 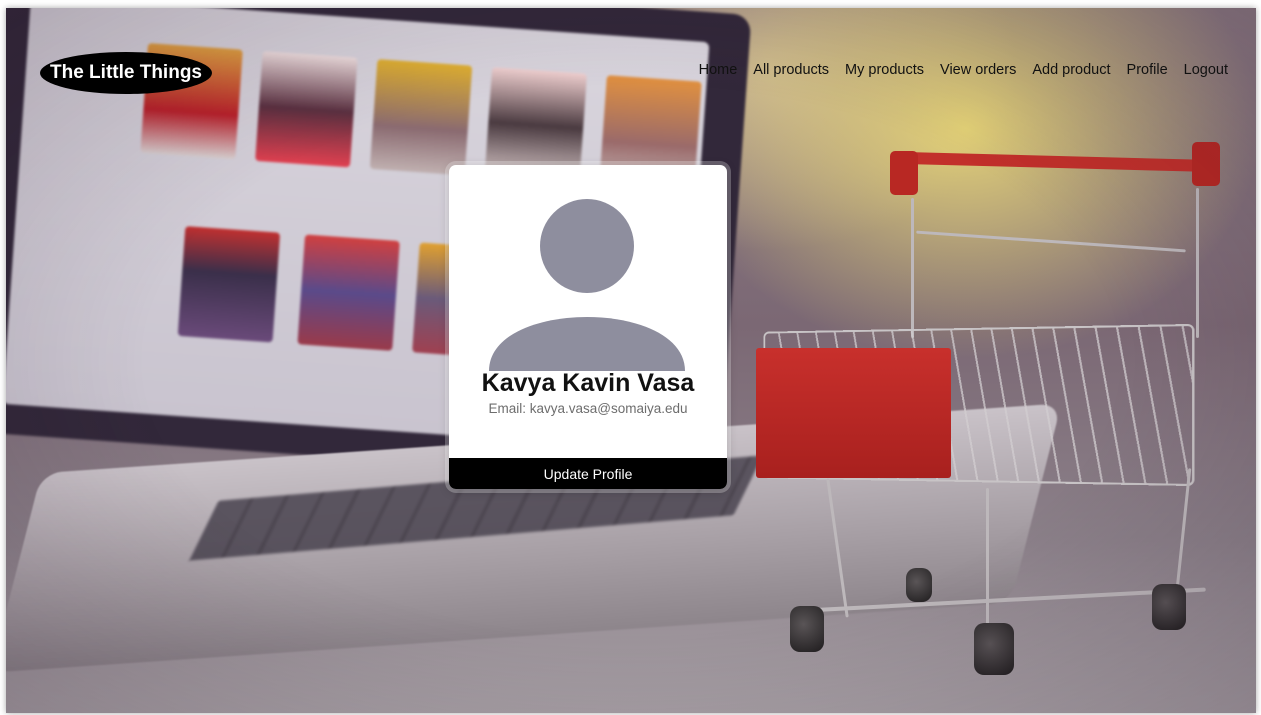 I want to click on email-value: kavya.vasa@somaiya.edu, so click(x=608, y=408).